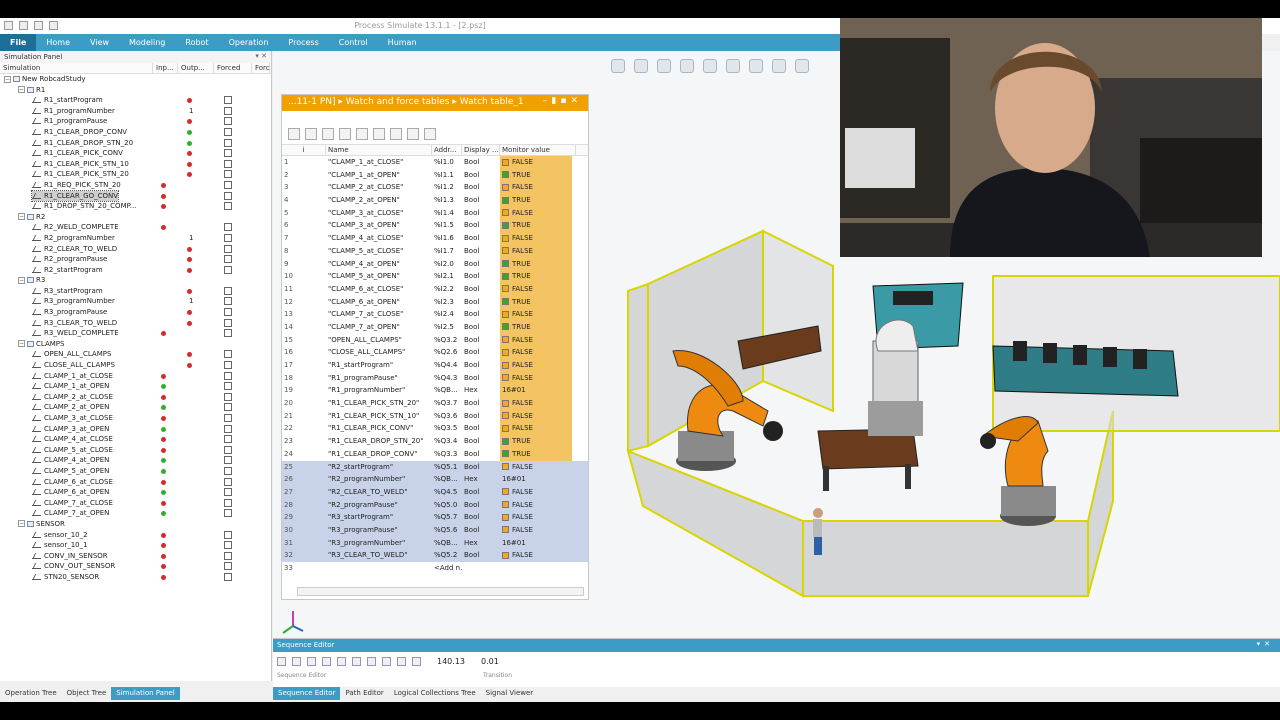  I want to click on tag-name: "R3_startProgram", so click(379, 517).